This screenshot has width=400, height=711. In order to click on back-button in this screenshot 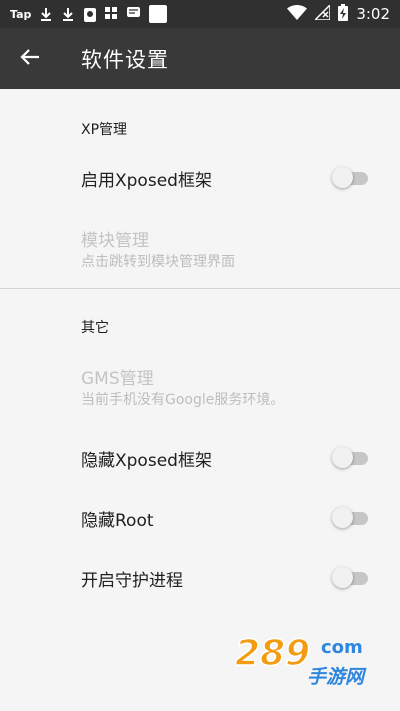, I will do `click(30, 58)`.